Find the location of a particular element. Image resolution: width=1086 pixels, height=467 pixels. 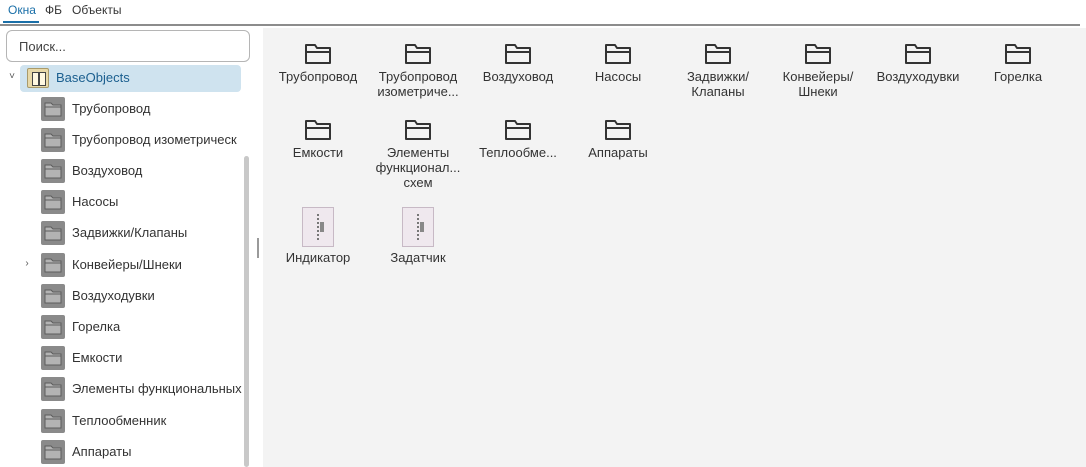

tree-item: Воздуховод is located at coordinates (122, 170).